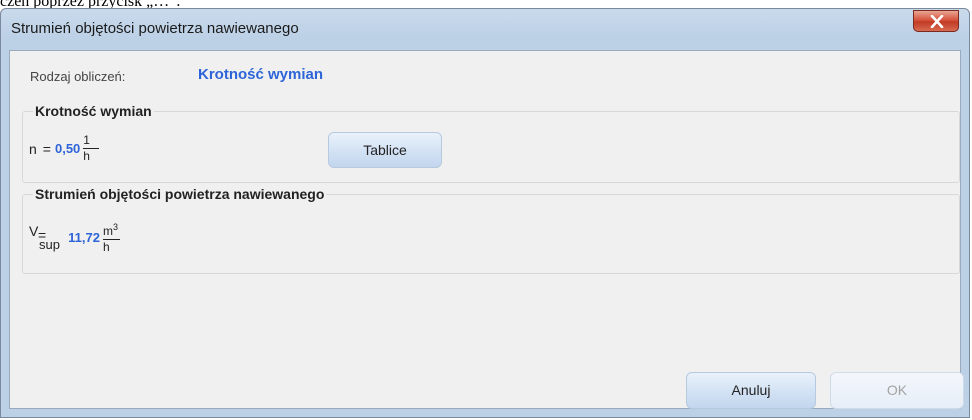  What do you see at coordinates (91, 141) in the screenshot?
I see `exchange-unit-numerator: 1` at bounding box center [91, 141].